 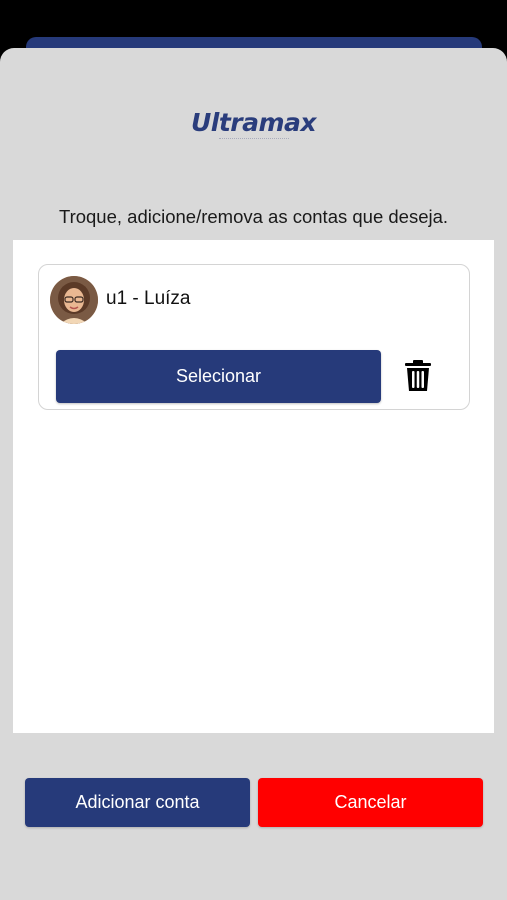 What do you see at coordinates (254, 337) in the screenshot?
I see `account-card: u1 - Luíza Selecionar` at bounding box center [254, 337].